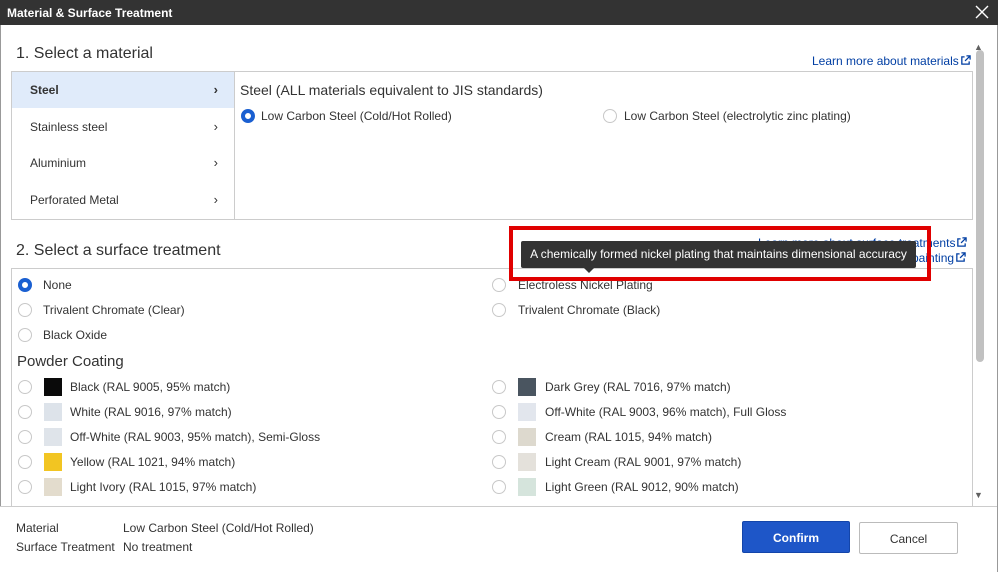 This screenshot has height=572, width=998. Describe the element at coordinates (84, 53) in the screenshot. I see `material-heading: 1. Select a material` at that location.